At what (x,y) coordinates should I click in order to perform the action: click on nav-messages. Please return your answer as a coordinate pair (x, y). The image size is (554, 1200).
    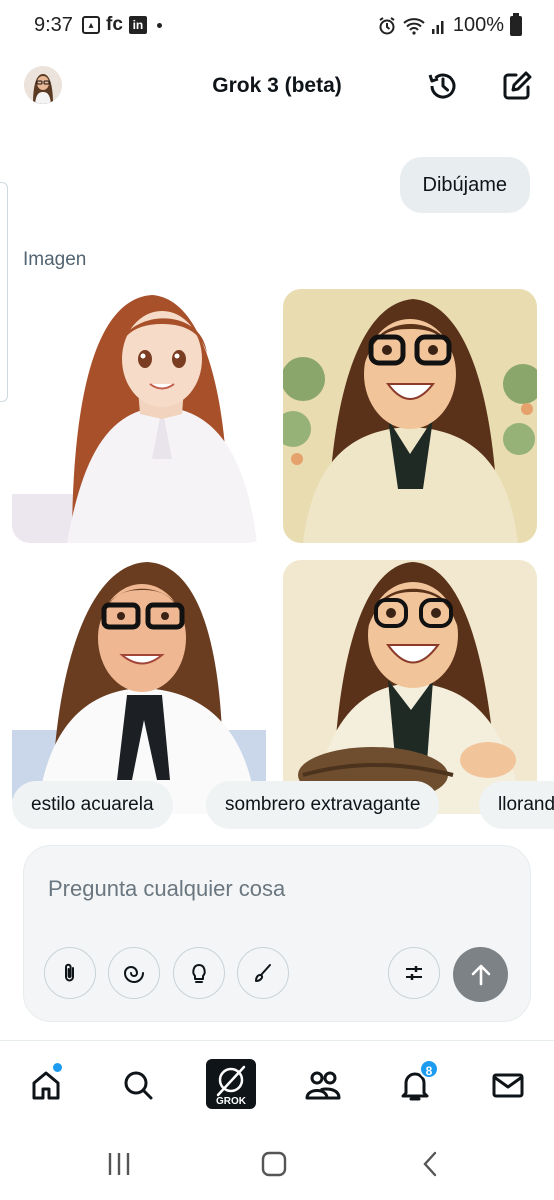
    Looking at the image, I should click on (508, 1085).